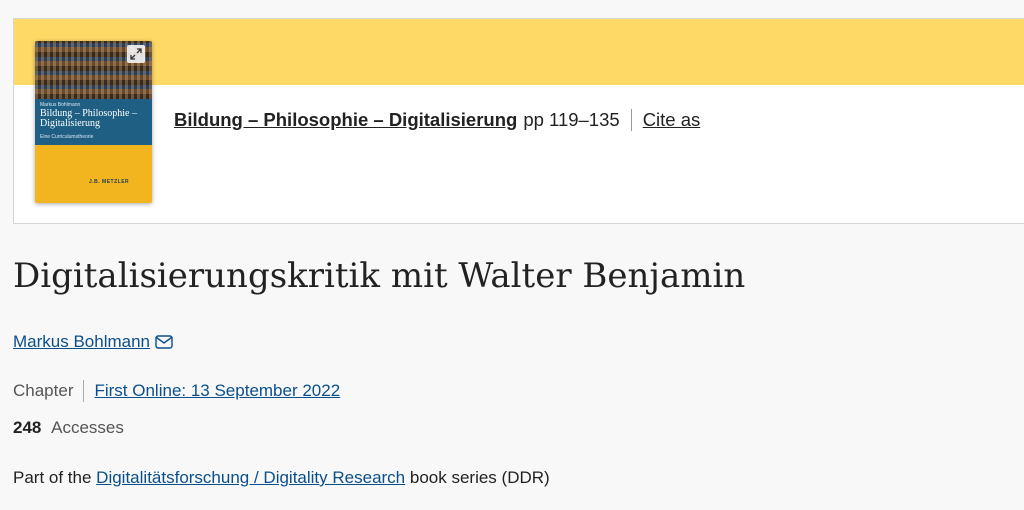  I want to click on book-pages: pp 119–135, so click(571, 119).